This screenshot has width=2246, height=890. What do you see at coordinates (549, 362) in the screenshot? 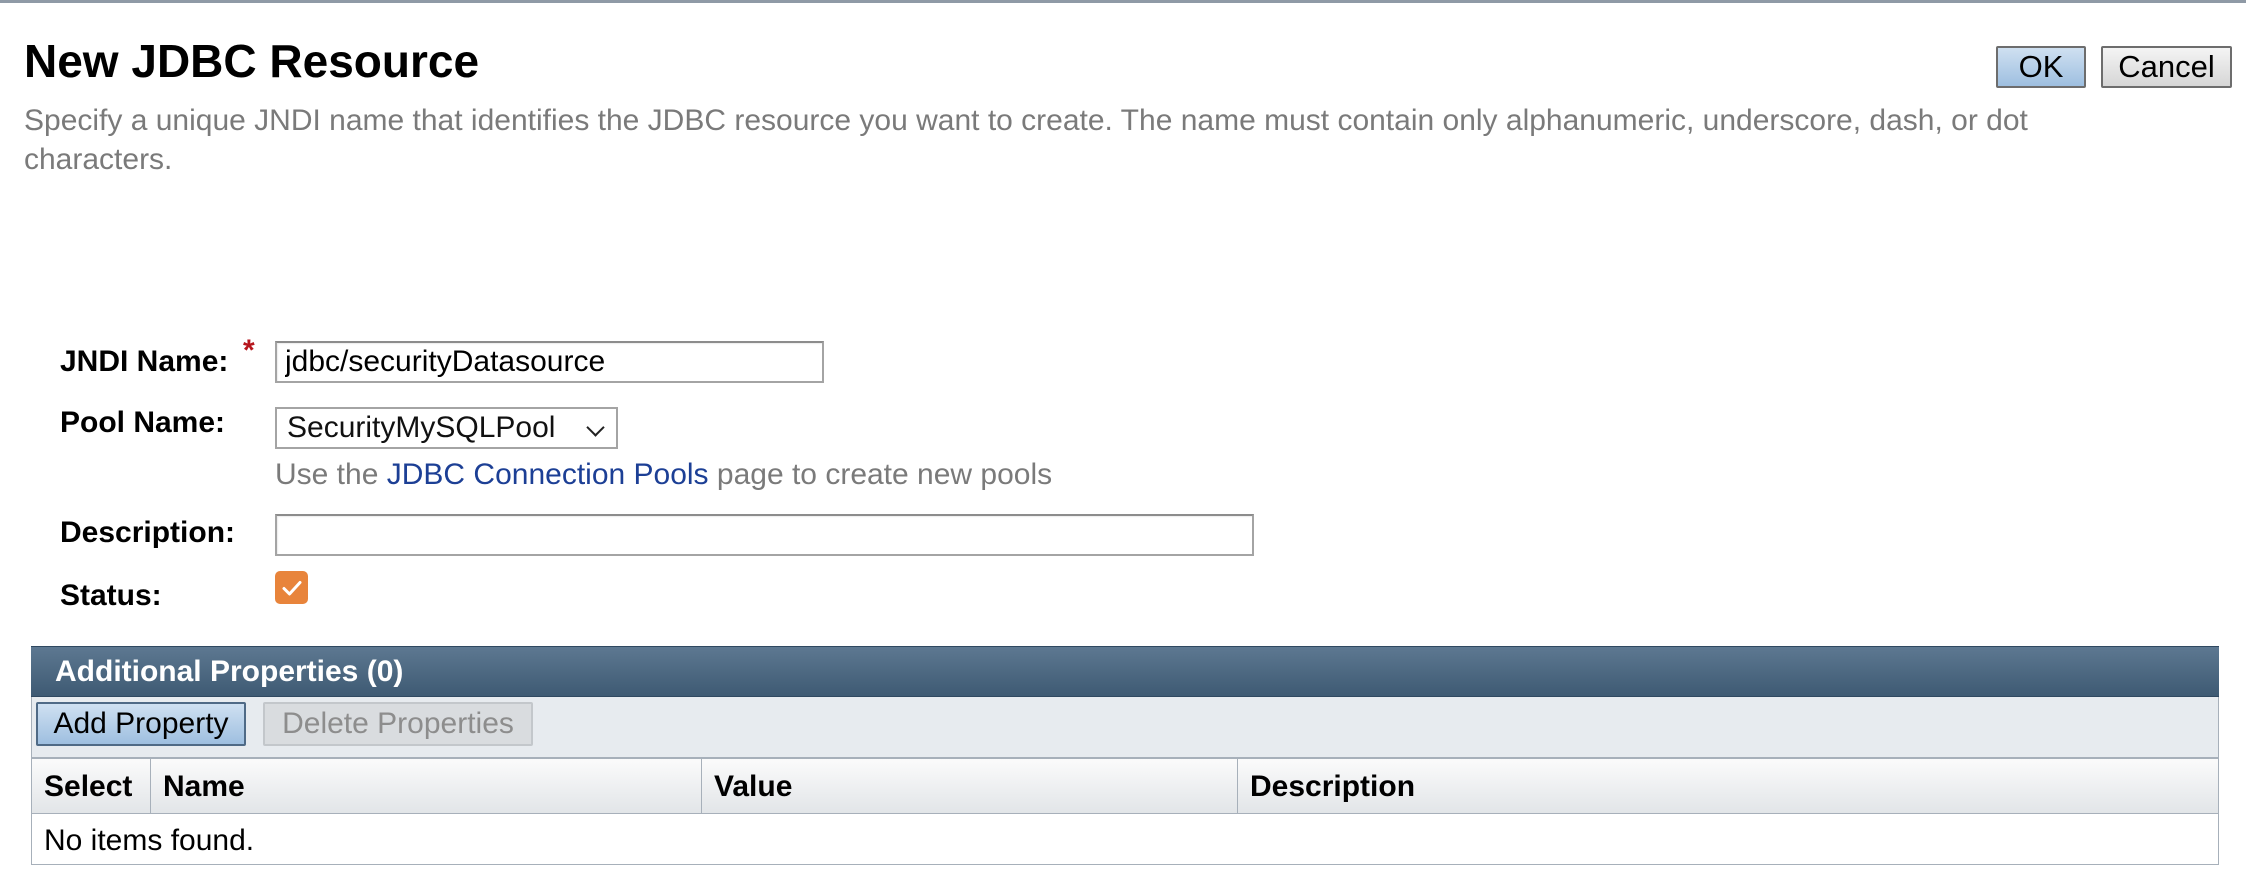
I see `jndi-name-input` at bounding box center [549, 362].